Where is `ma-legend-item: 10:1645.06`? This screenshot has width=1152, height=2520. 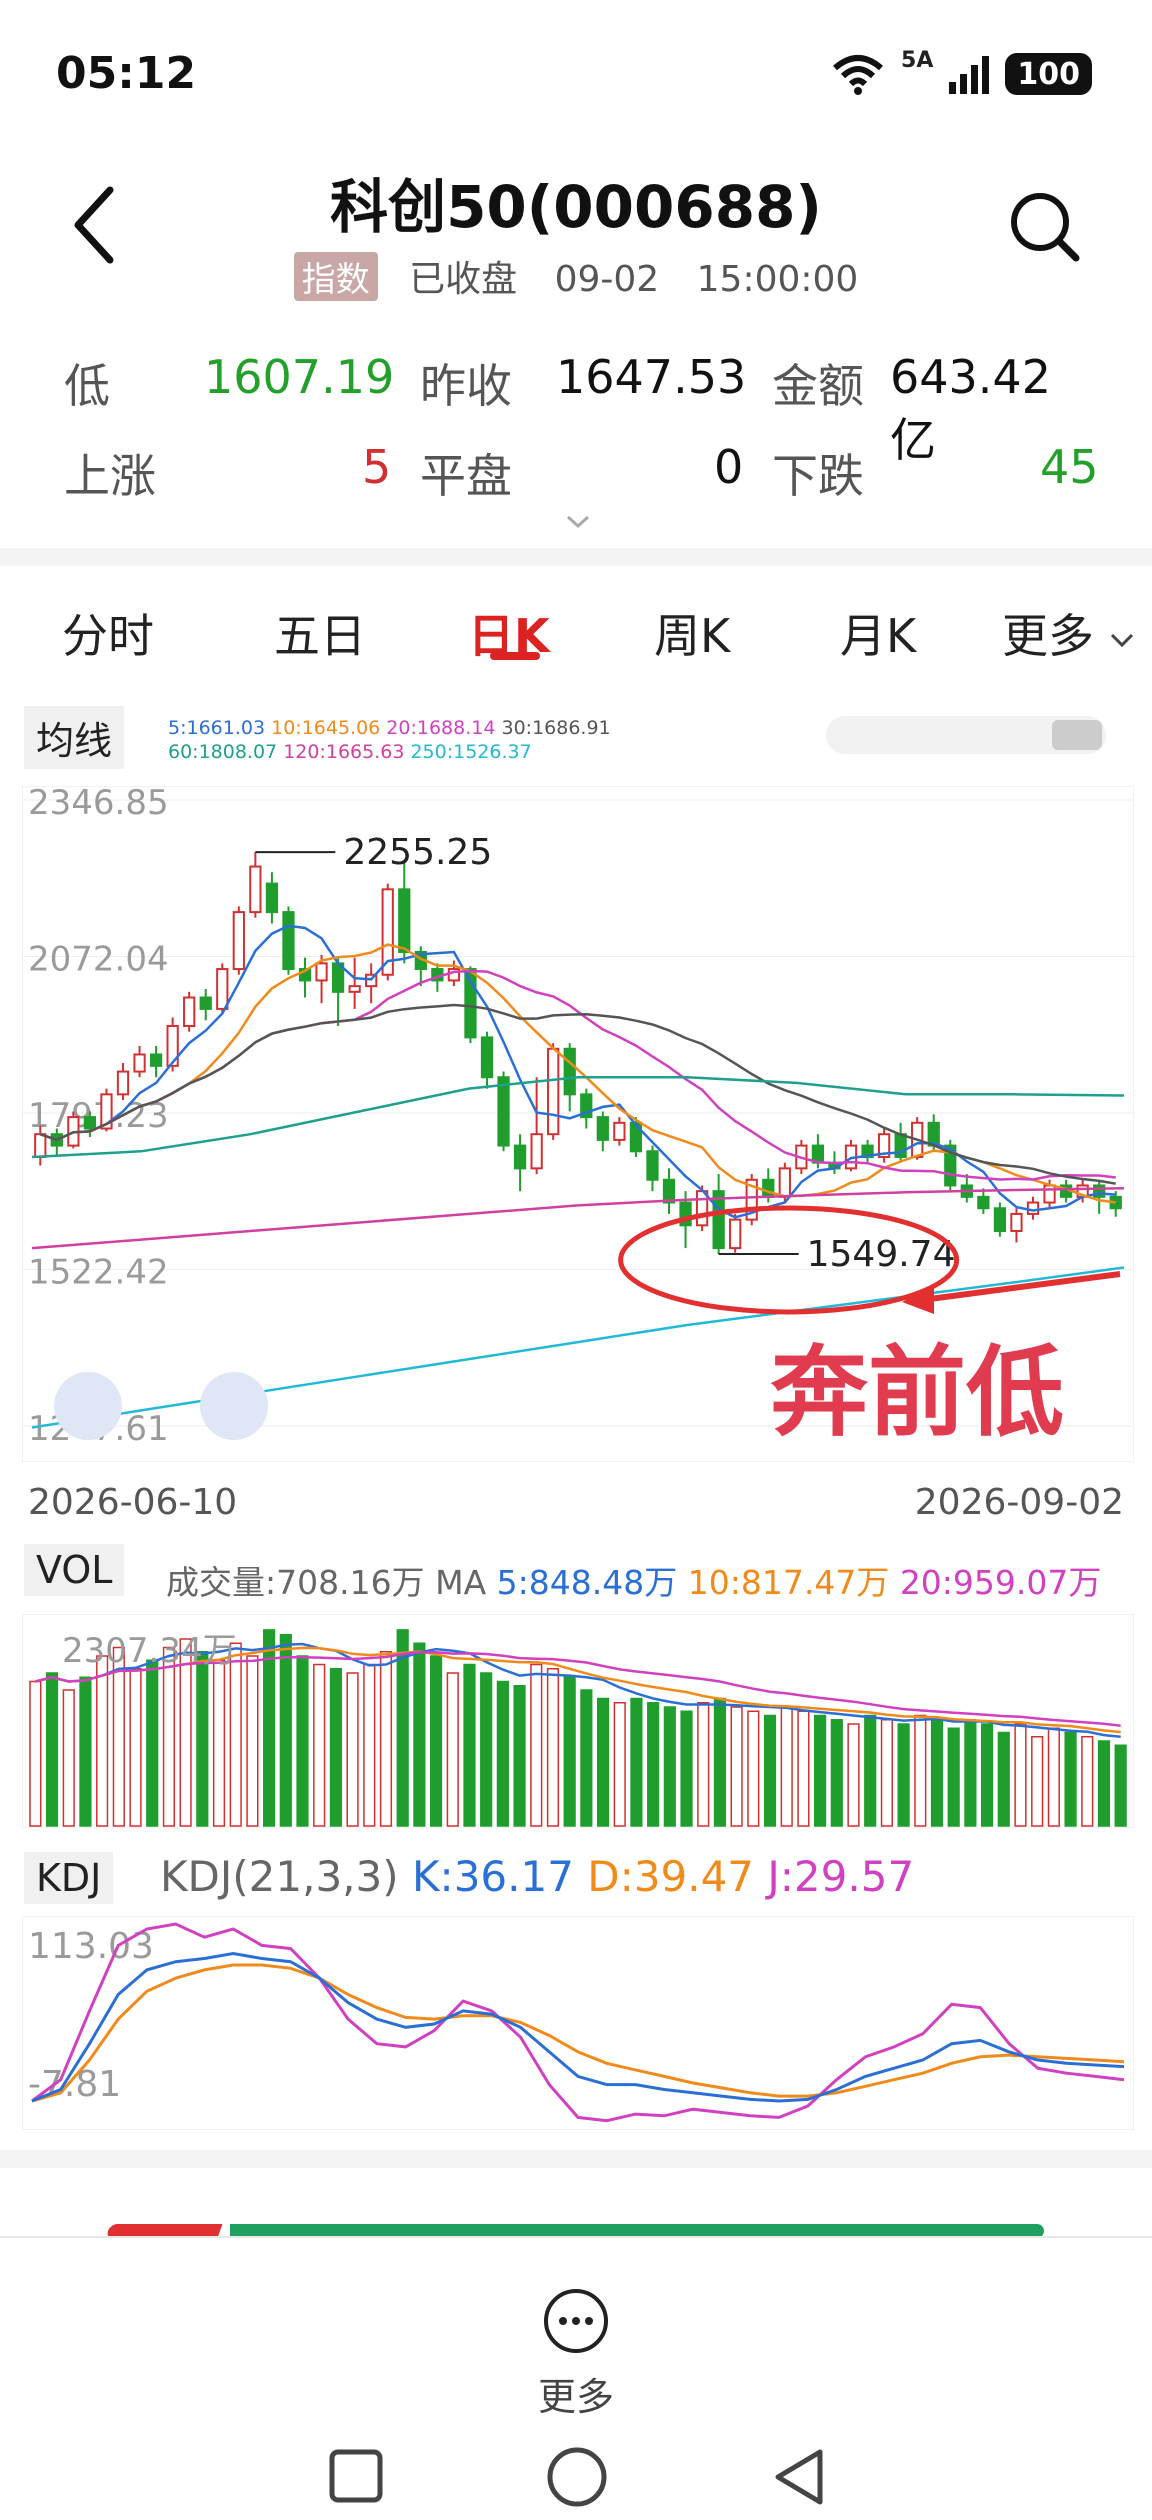
ma-legend-item: 10:1645.06 is located at coordinates (329, 728).